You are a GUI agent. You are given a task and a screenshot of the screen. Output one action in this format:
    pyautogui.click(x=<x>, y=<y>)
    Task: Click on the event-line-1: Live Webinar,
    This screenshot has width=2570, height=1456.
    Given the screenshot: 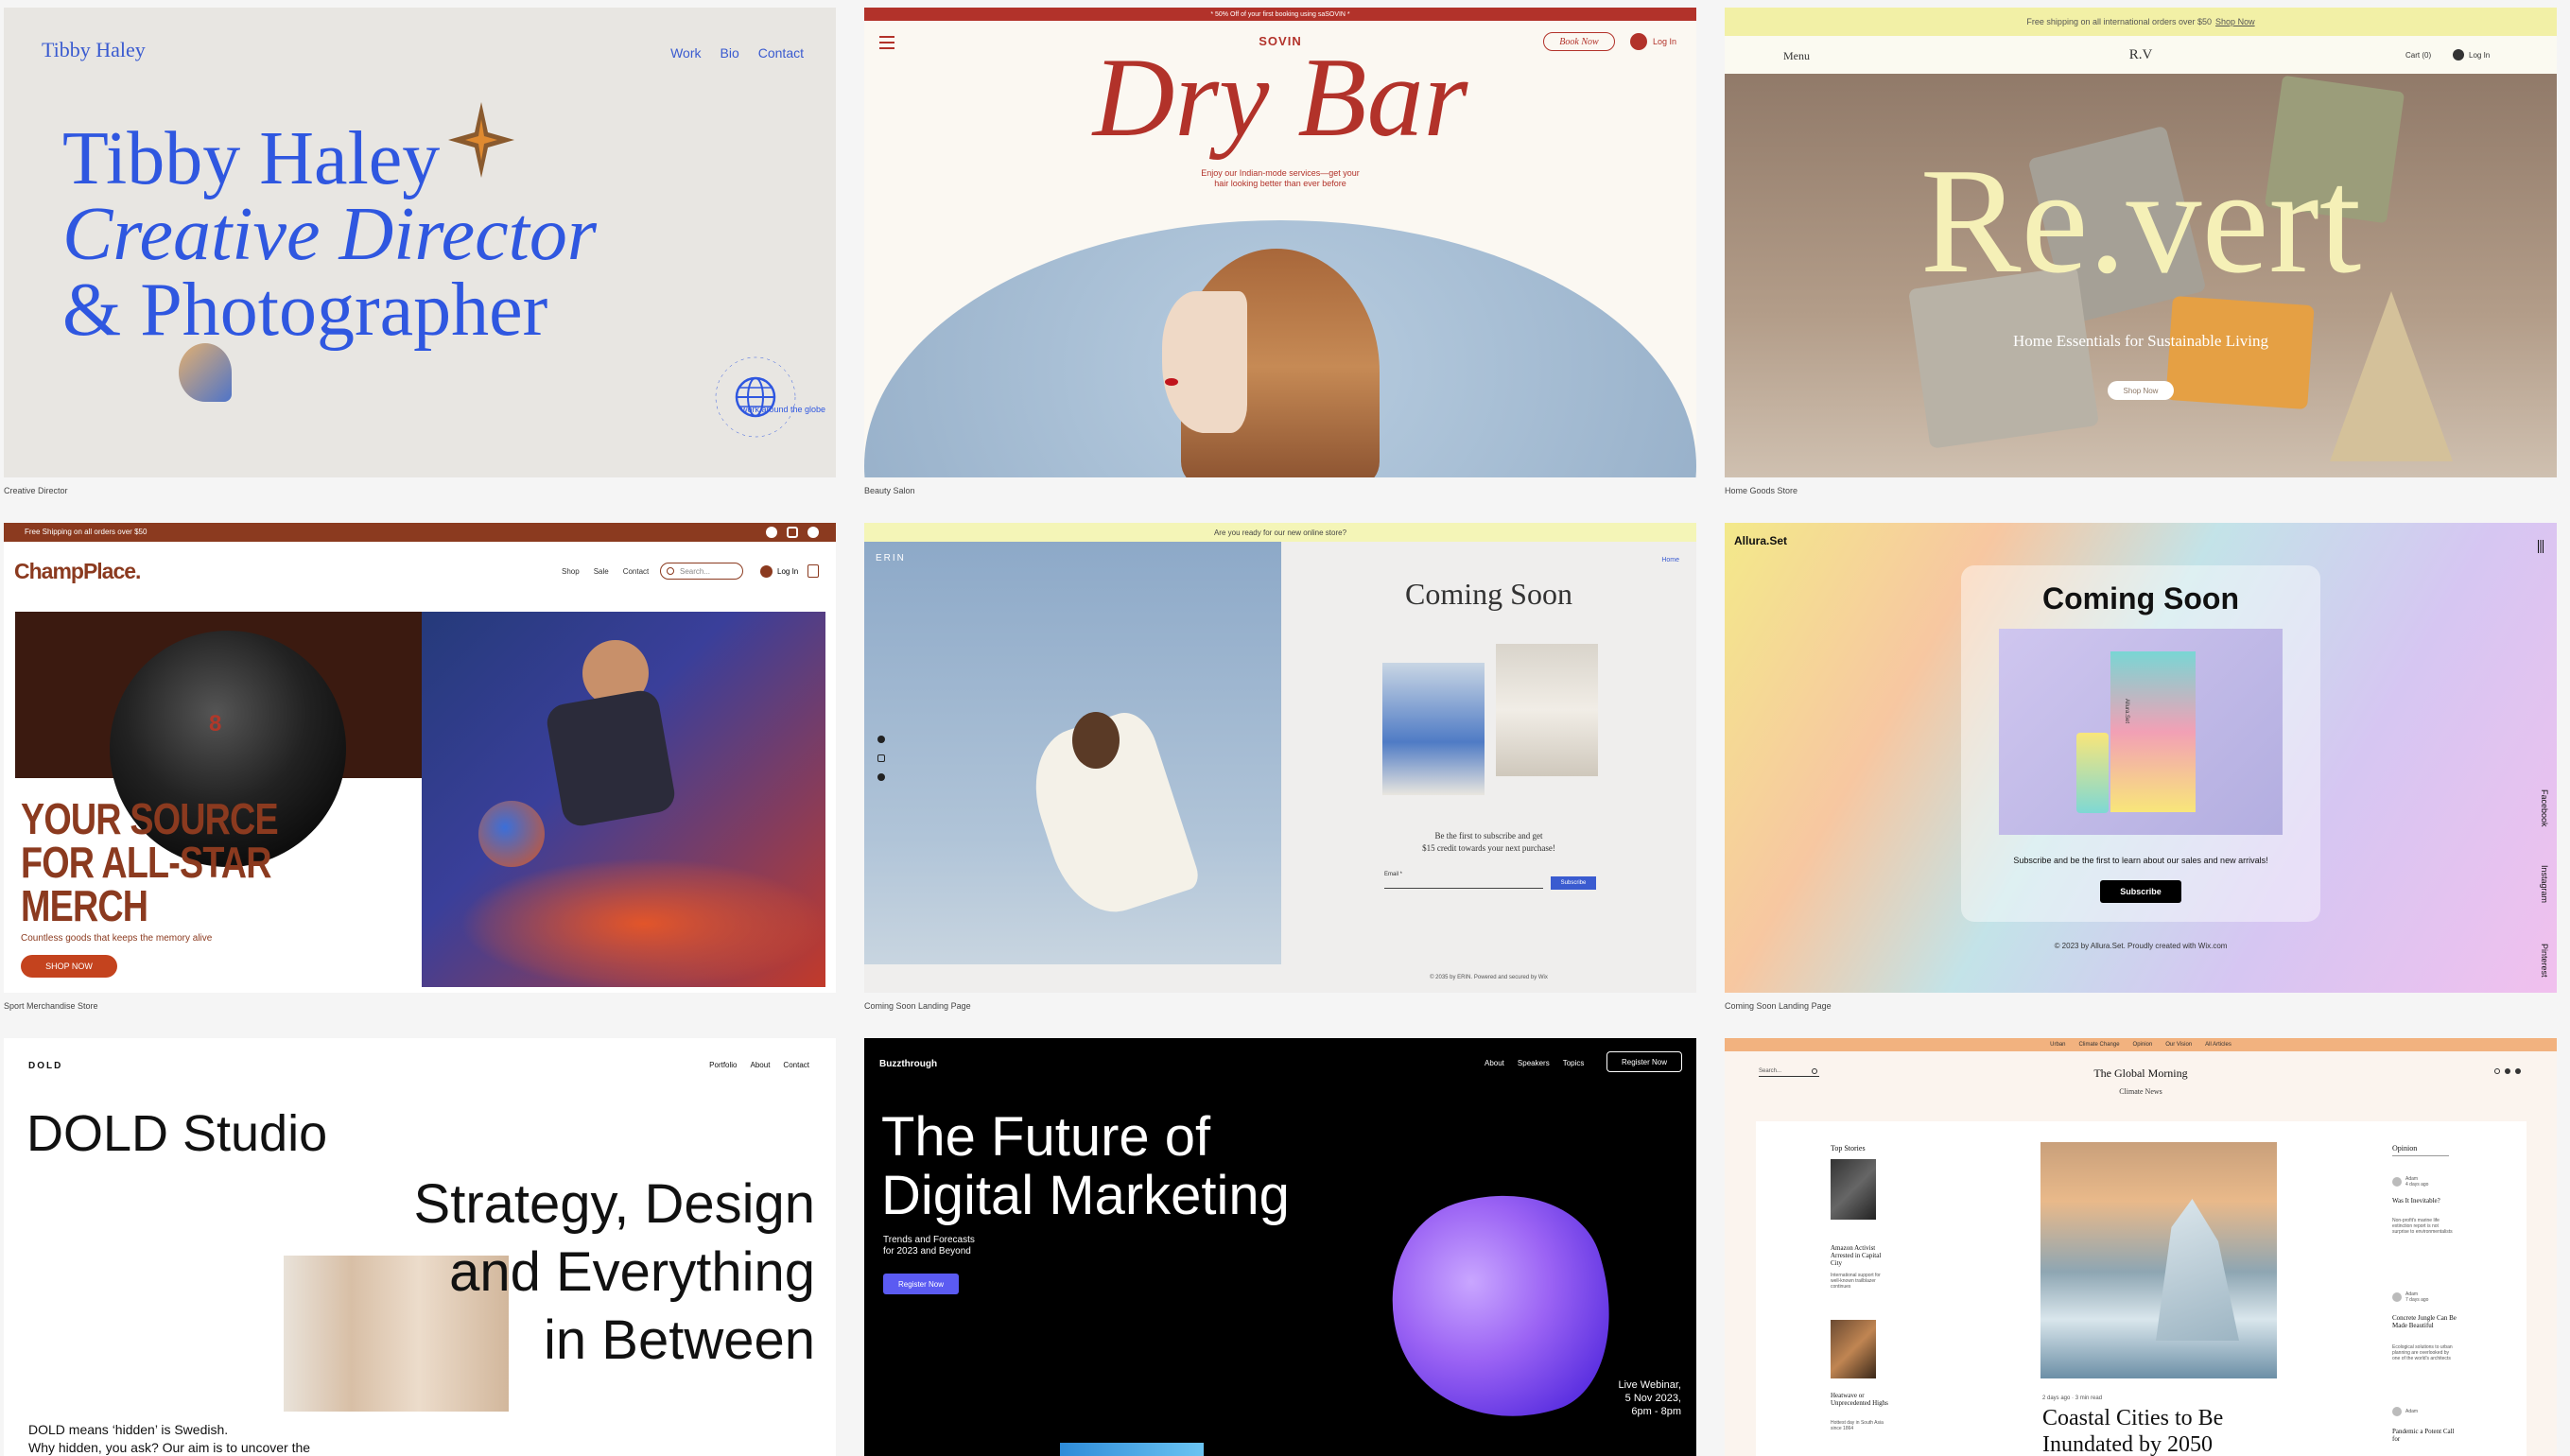 What is the action you would take?
    pyautogui.click(x=1649, y=1385)
    